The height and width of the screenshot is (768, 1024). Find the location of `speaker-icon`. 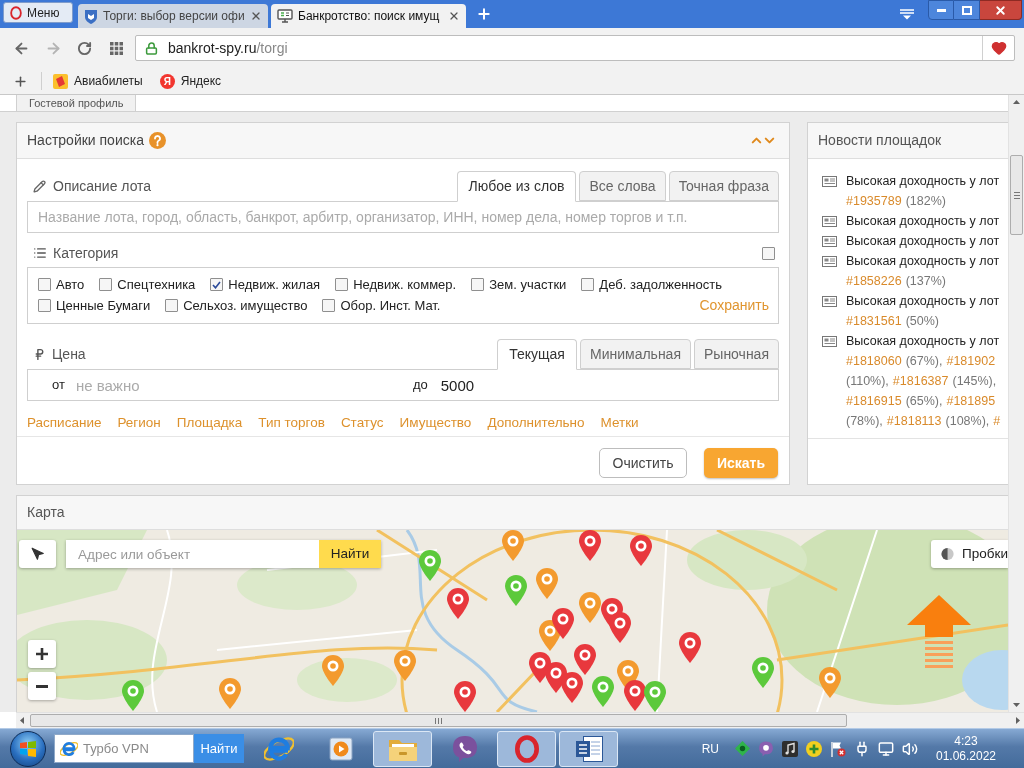

speaker-icon is located at coordinates (910, 748).